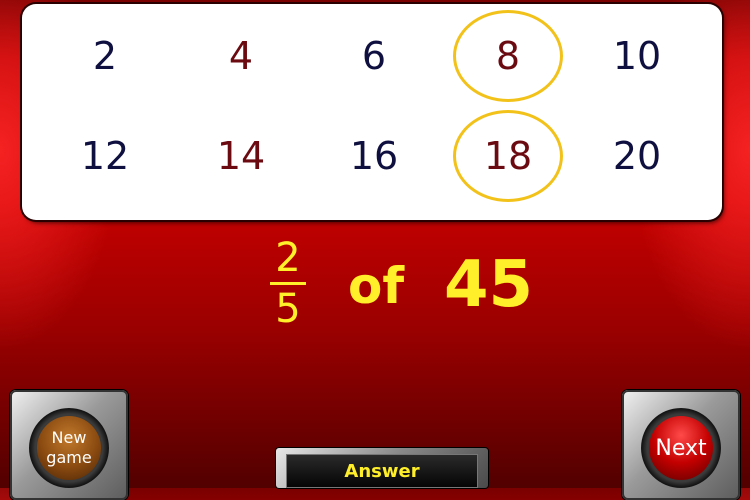 The image size is (750, 500). What do you see at coordinates (69, 457) in the screenshot?
I see `new-game-label-line2: game` at bounding box center [69, 457].